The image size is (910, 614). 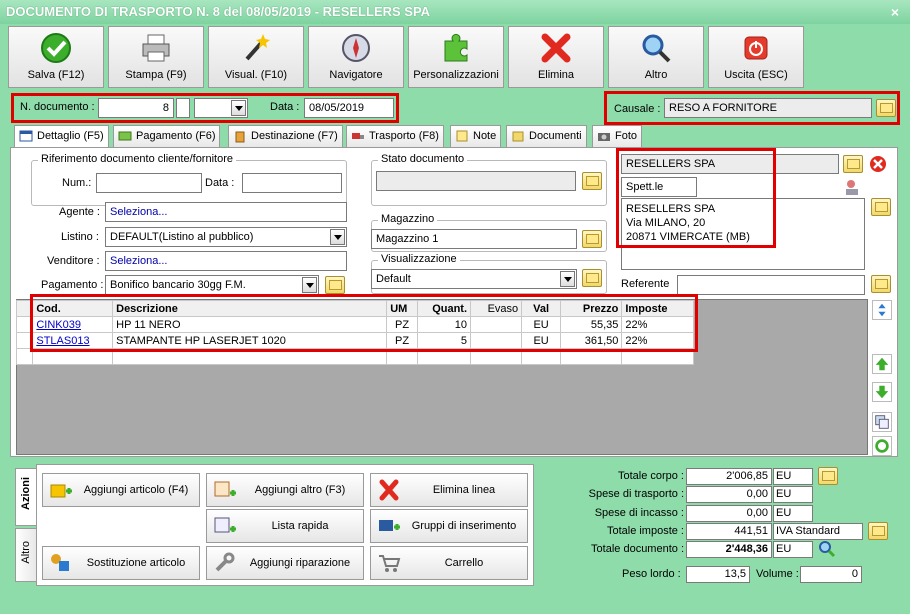 I want to click on add-article-button: Aggiungi articolo (F4), so click(x=121, y=490).